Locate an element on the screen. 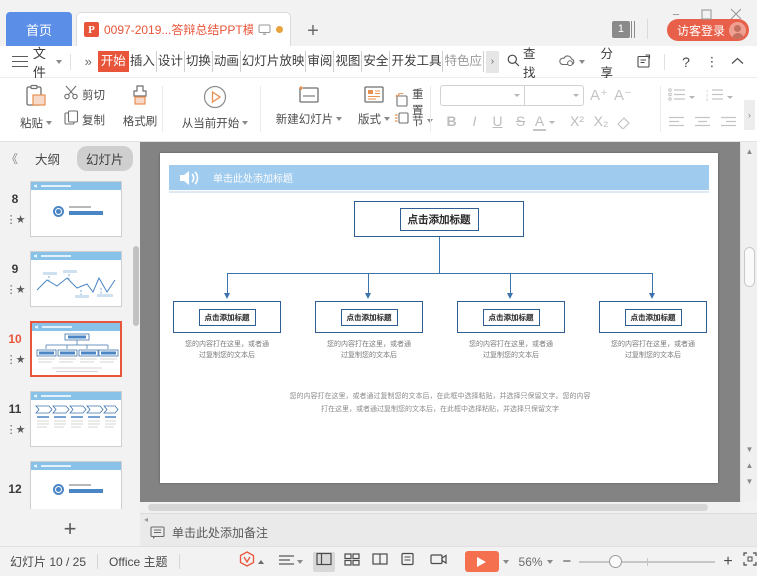  help-button: ? is located at coordinates (686, 62).